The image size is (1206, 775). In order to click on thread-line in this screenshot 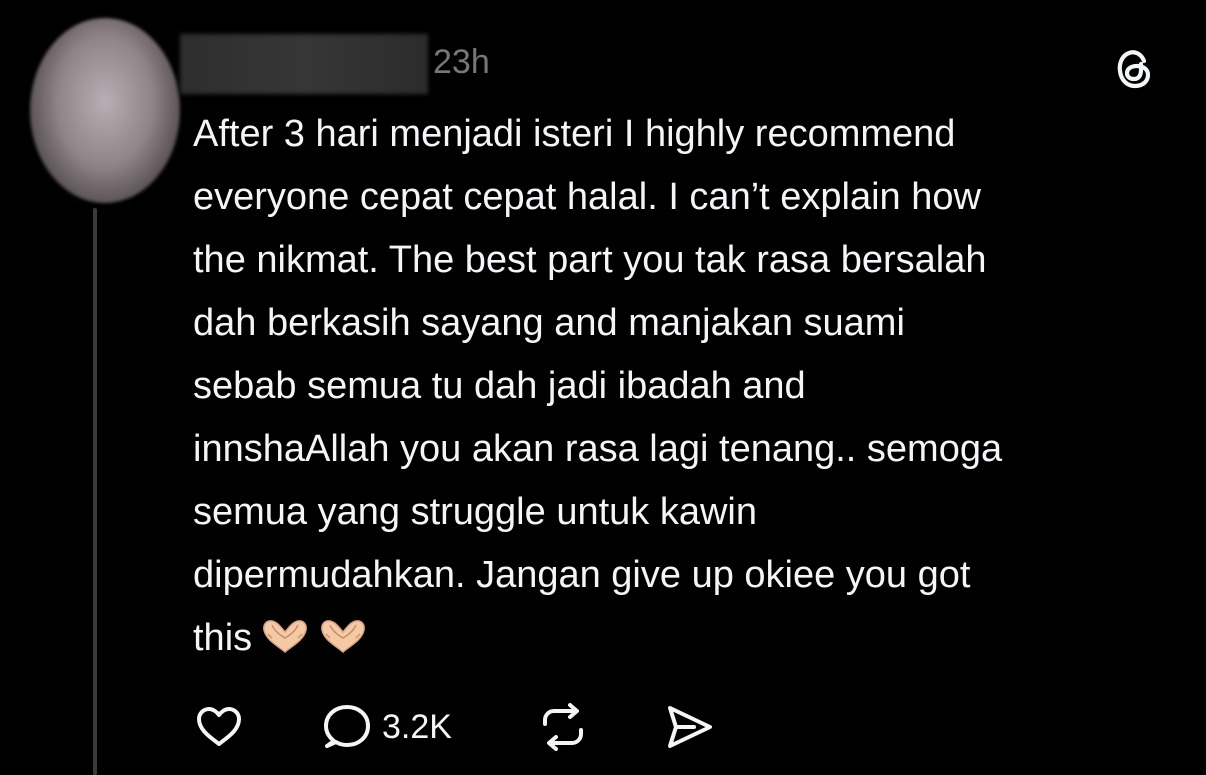, I will do `click(95, 491)`.